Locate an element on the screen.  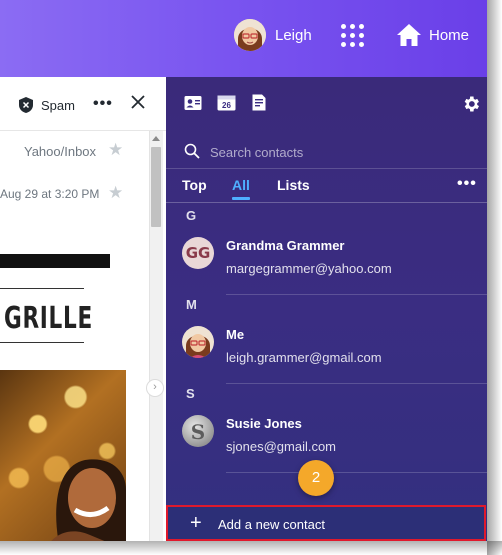
calendar-icon: 26 is located at coordinates (226, 102).